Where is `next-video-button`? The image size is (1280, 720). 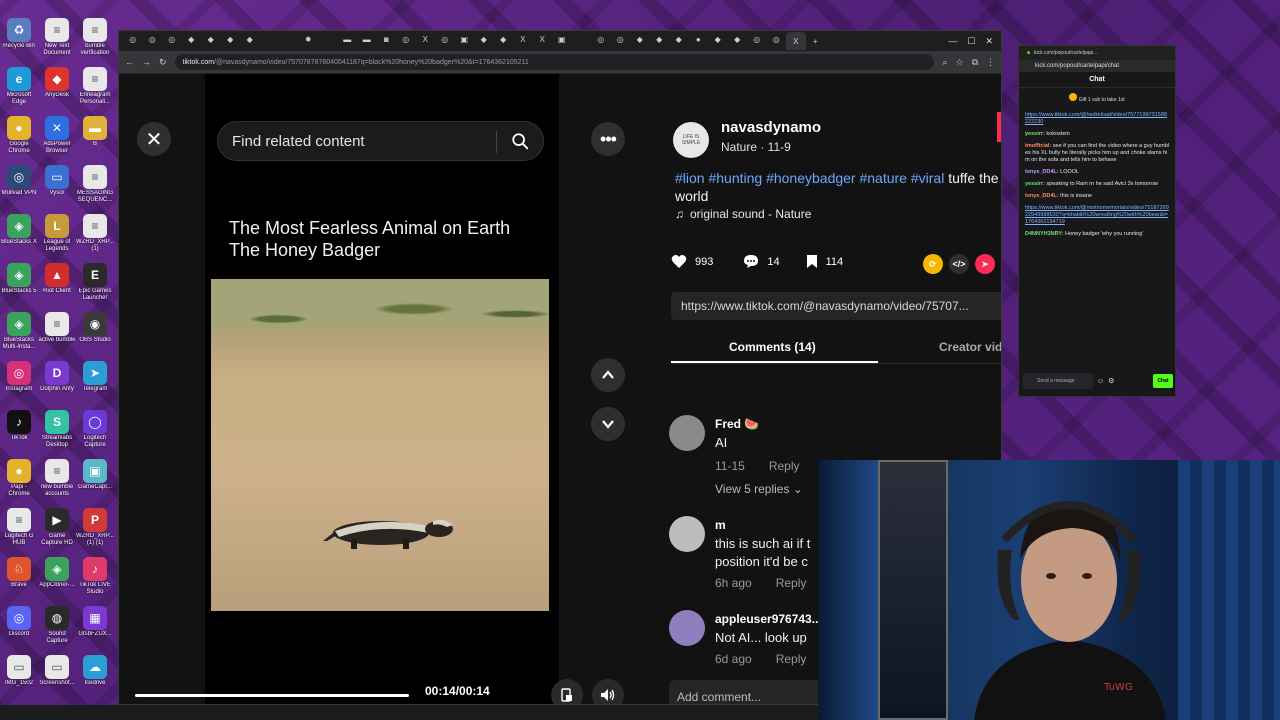 next-video-button is located at coordinates (608, 424).